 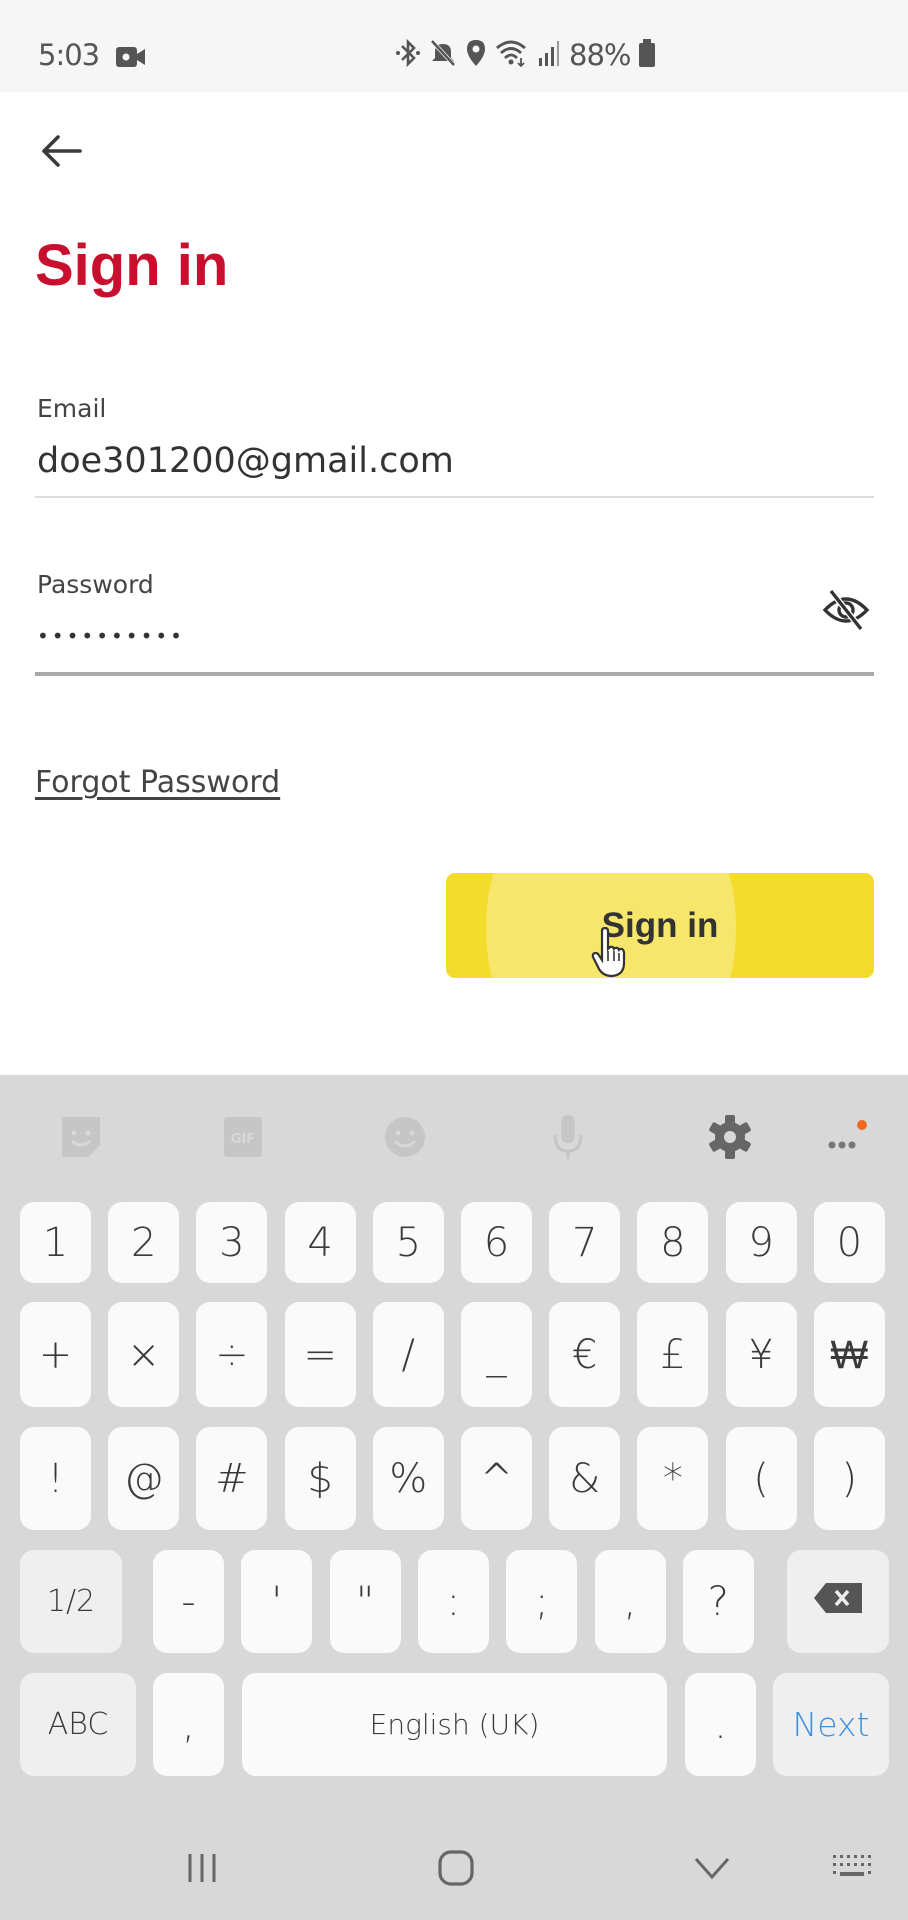 I want to click on more-options-button, so click(x=846, y=1139).